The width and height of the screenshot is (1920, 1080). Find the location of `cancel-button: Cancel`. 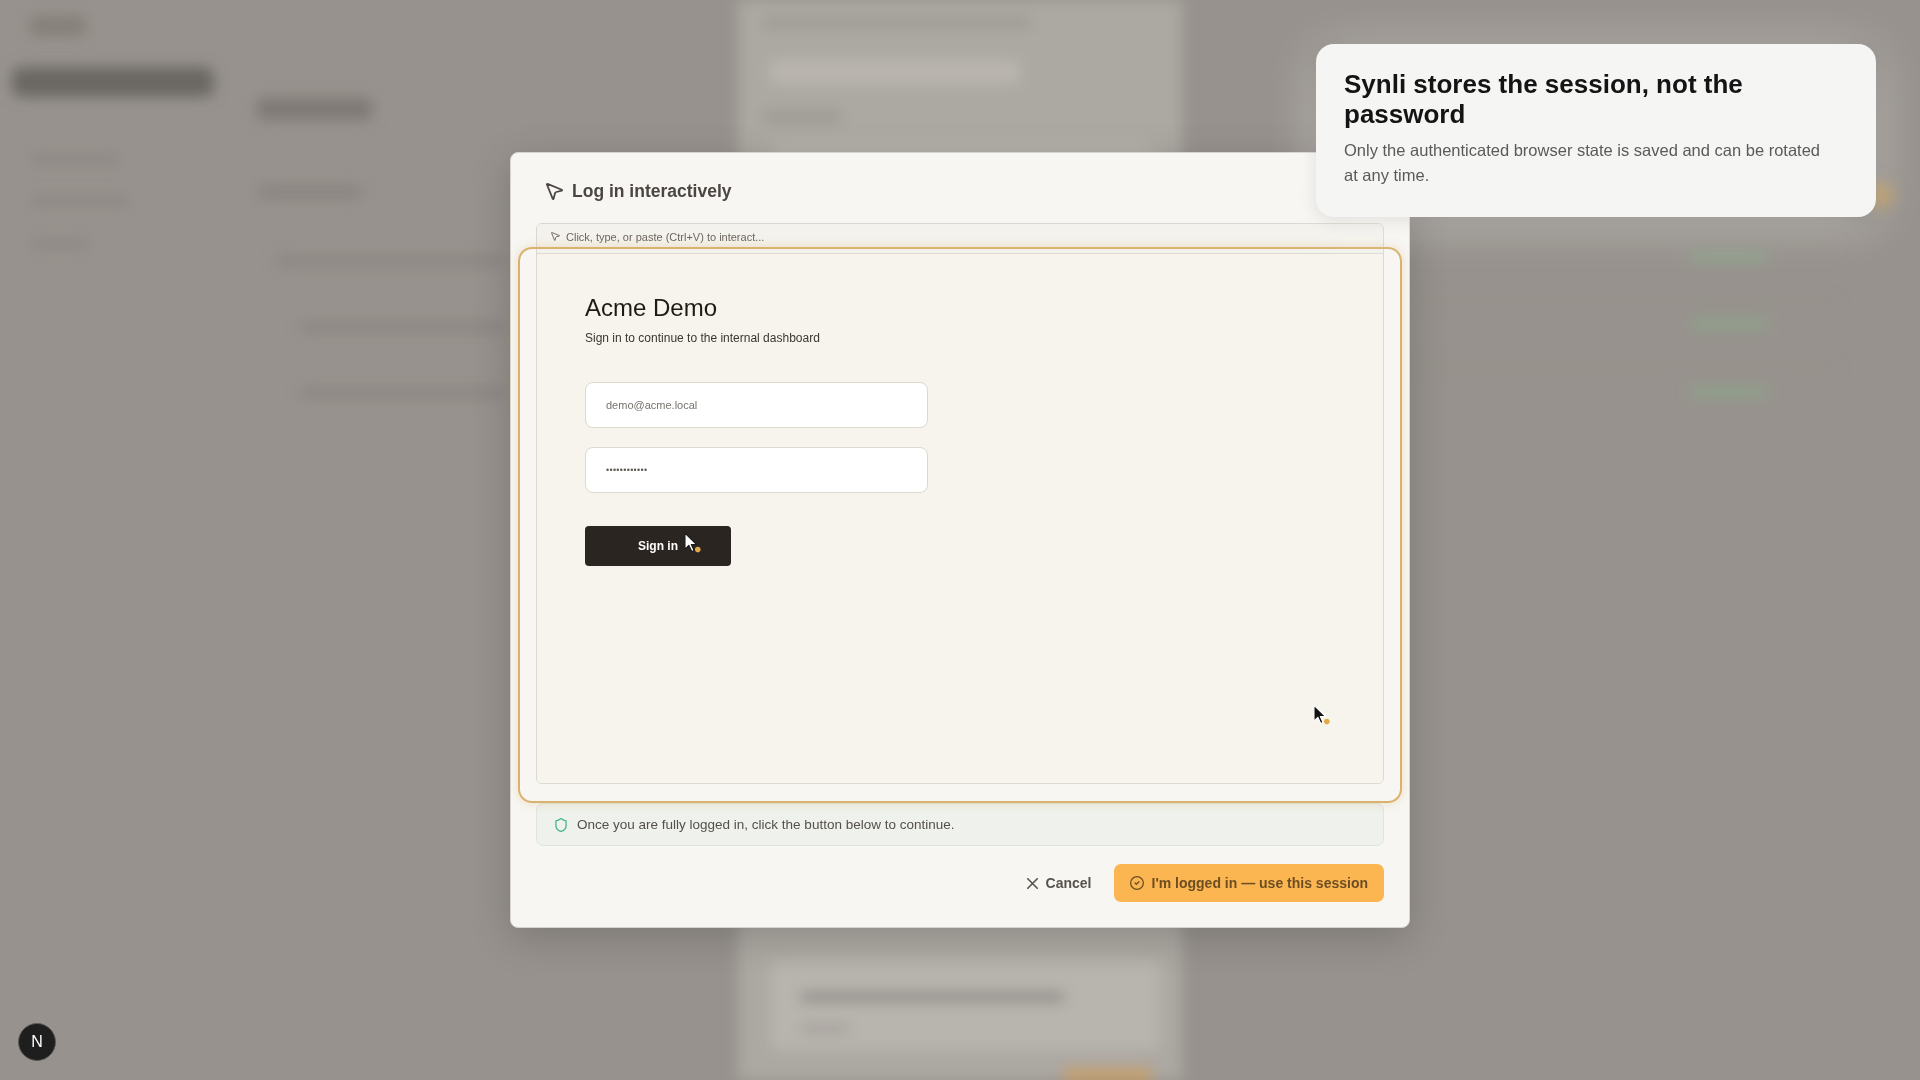

cancel-button: Cancel is located at coordinates (1059, 883).